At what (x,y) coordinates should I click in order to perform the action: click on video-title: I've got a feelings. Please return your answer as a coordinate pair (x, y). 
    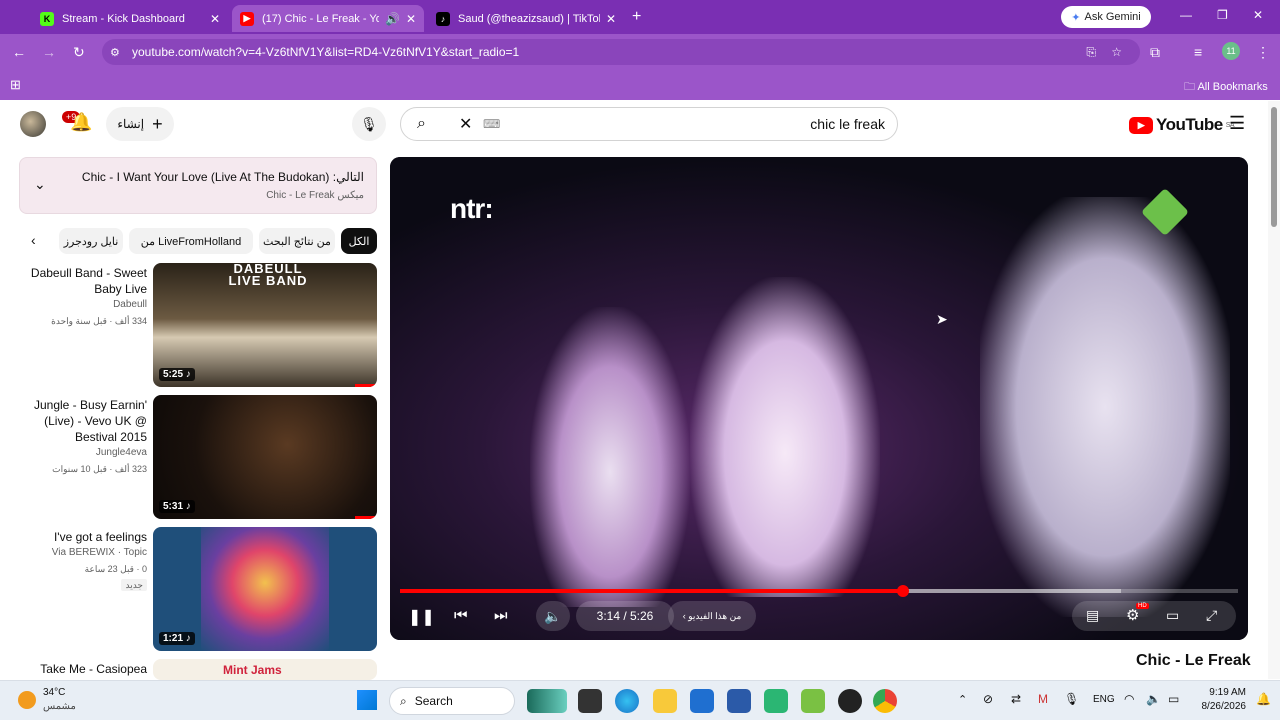
    Looking at the image, I should click on (82, 537).